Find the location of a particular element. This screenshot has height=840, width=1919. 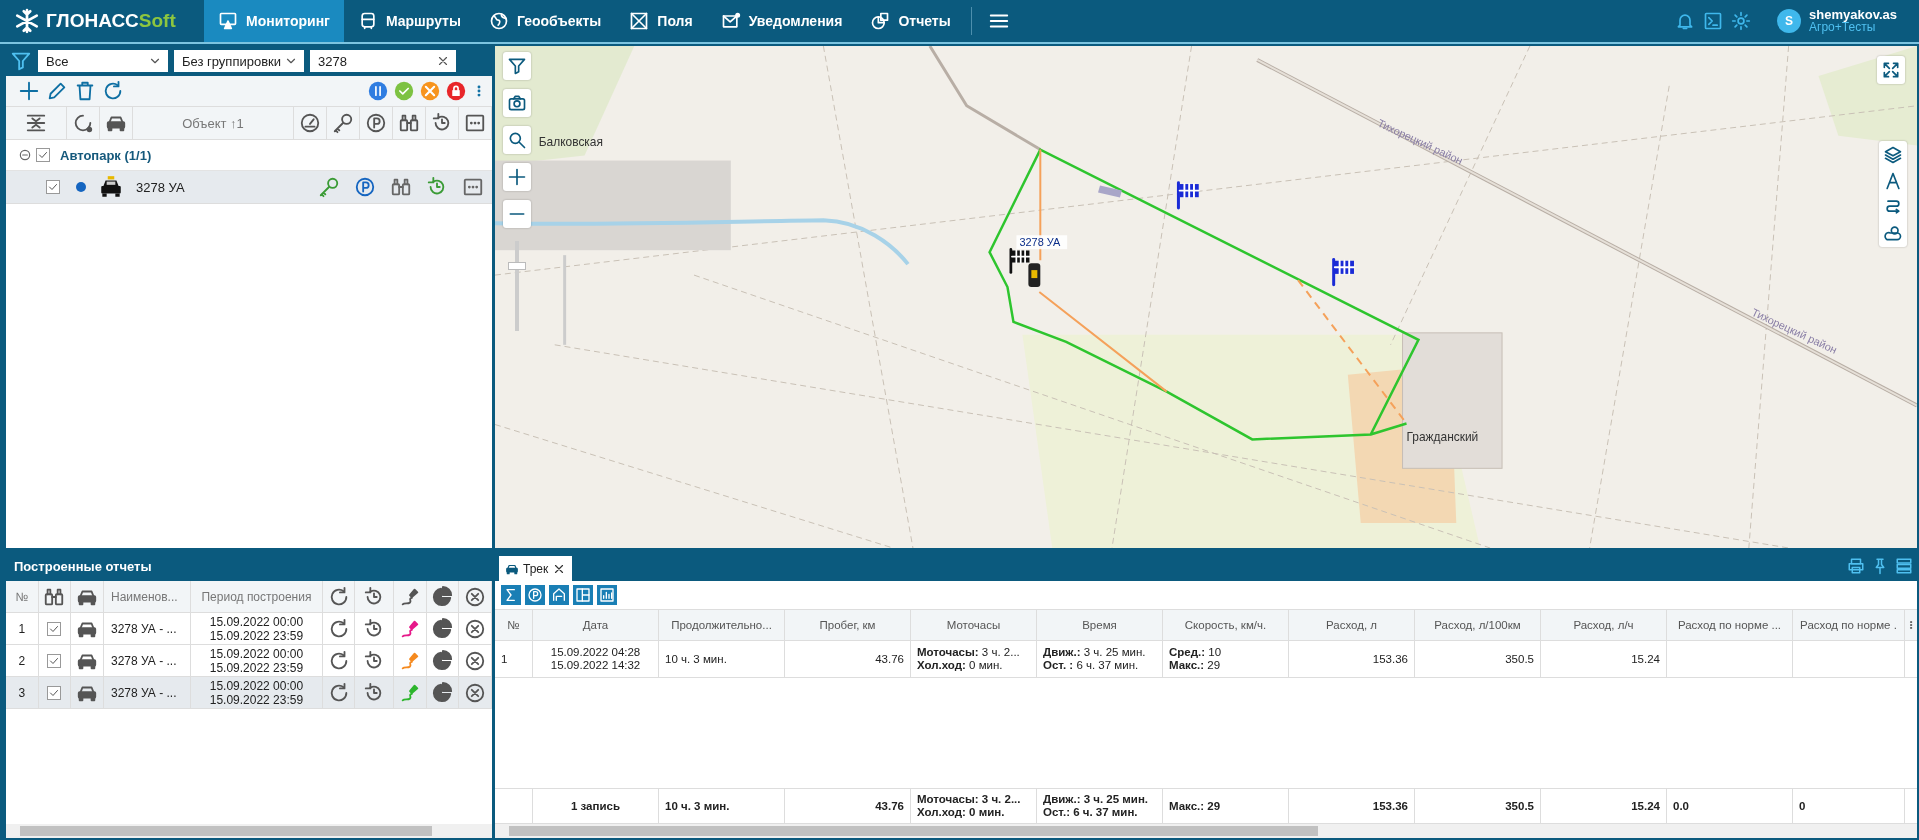

search-field: 3278 is located at coordinates (383, 61).